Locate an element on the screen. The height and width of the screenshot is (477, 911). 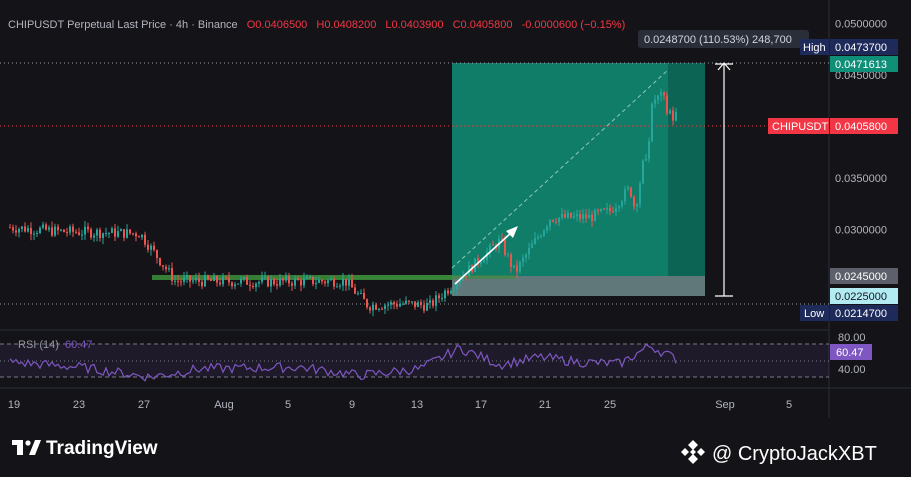
price-tick-label: 0.0300000 is located at coordinates (861, 230).